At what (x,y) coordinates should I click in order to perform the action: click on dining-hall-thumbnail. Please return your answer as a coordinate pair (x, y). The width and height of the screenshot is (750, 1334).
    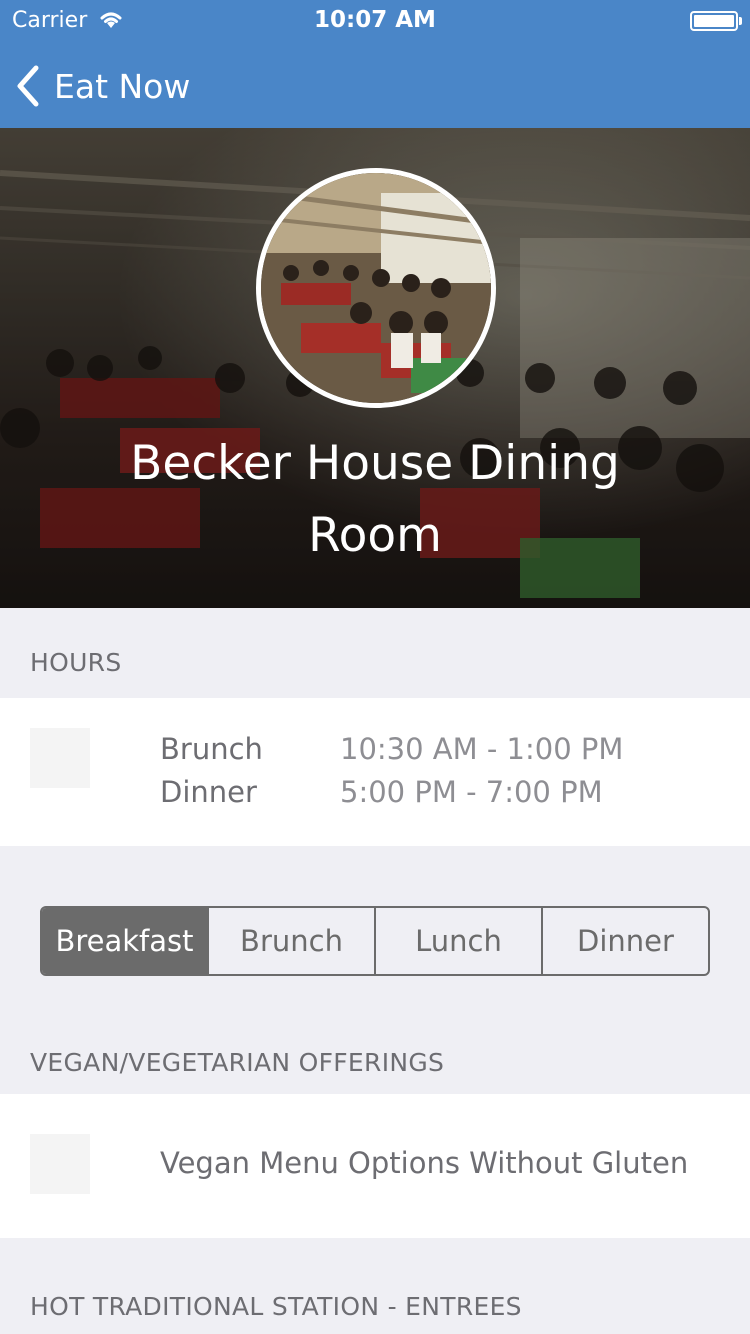
    Looking at the image, I should click on (376, 288).